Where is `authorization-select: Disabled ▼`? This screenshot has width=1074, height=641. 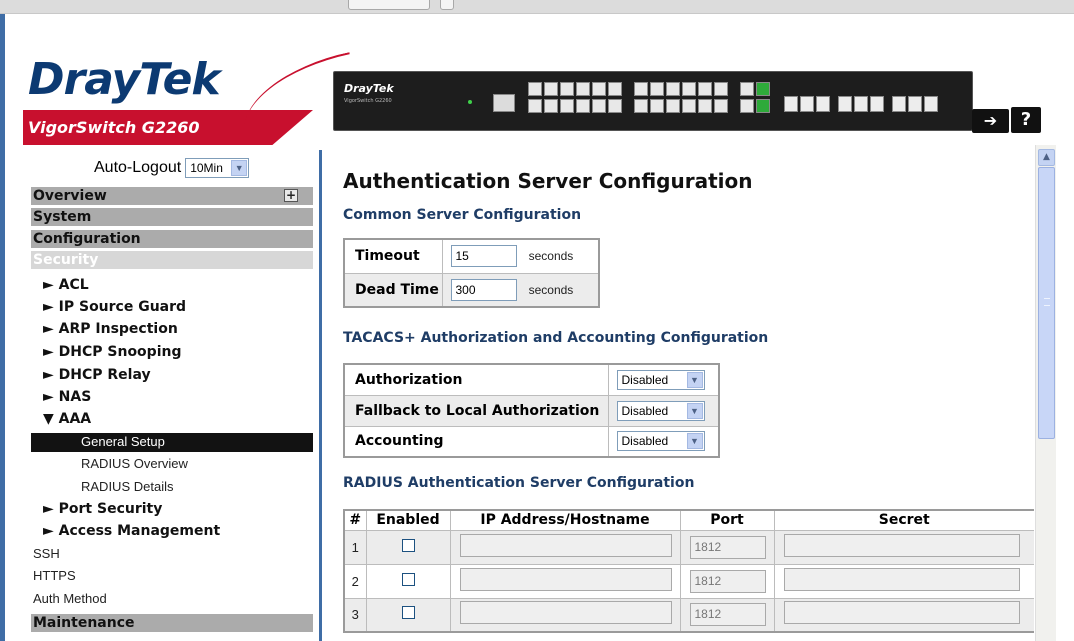
authorization-select: Disabled ▼ is located at coordinates (660, 379).